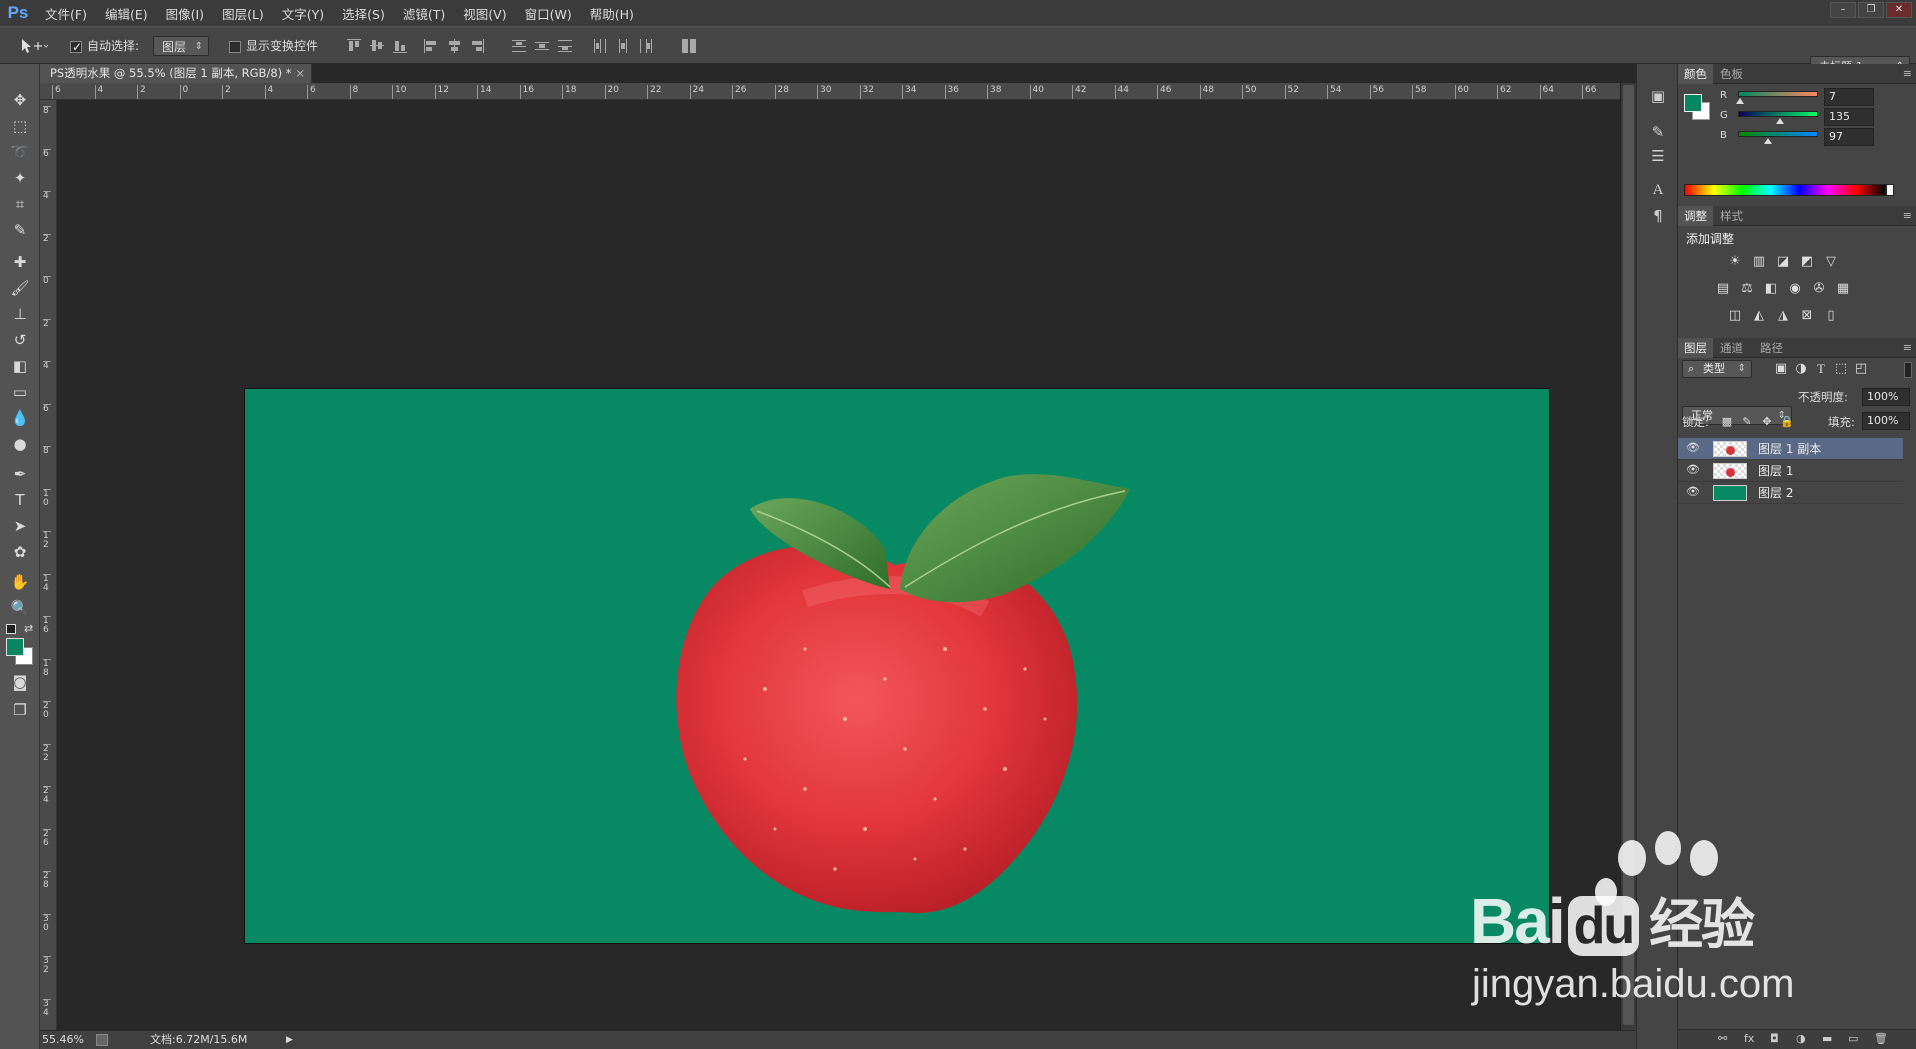  I want to click on path-selection-tool-icon: ➤, so click(20, 526).